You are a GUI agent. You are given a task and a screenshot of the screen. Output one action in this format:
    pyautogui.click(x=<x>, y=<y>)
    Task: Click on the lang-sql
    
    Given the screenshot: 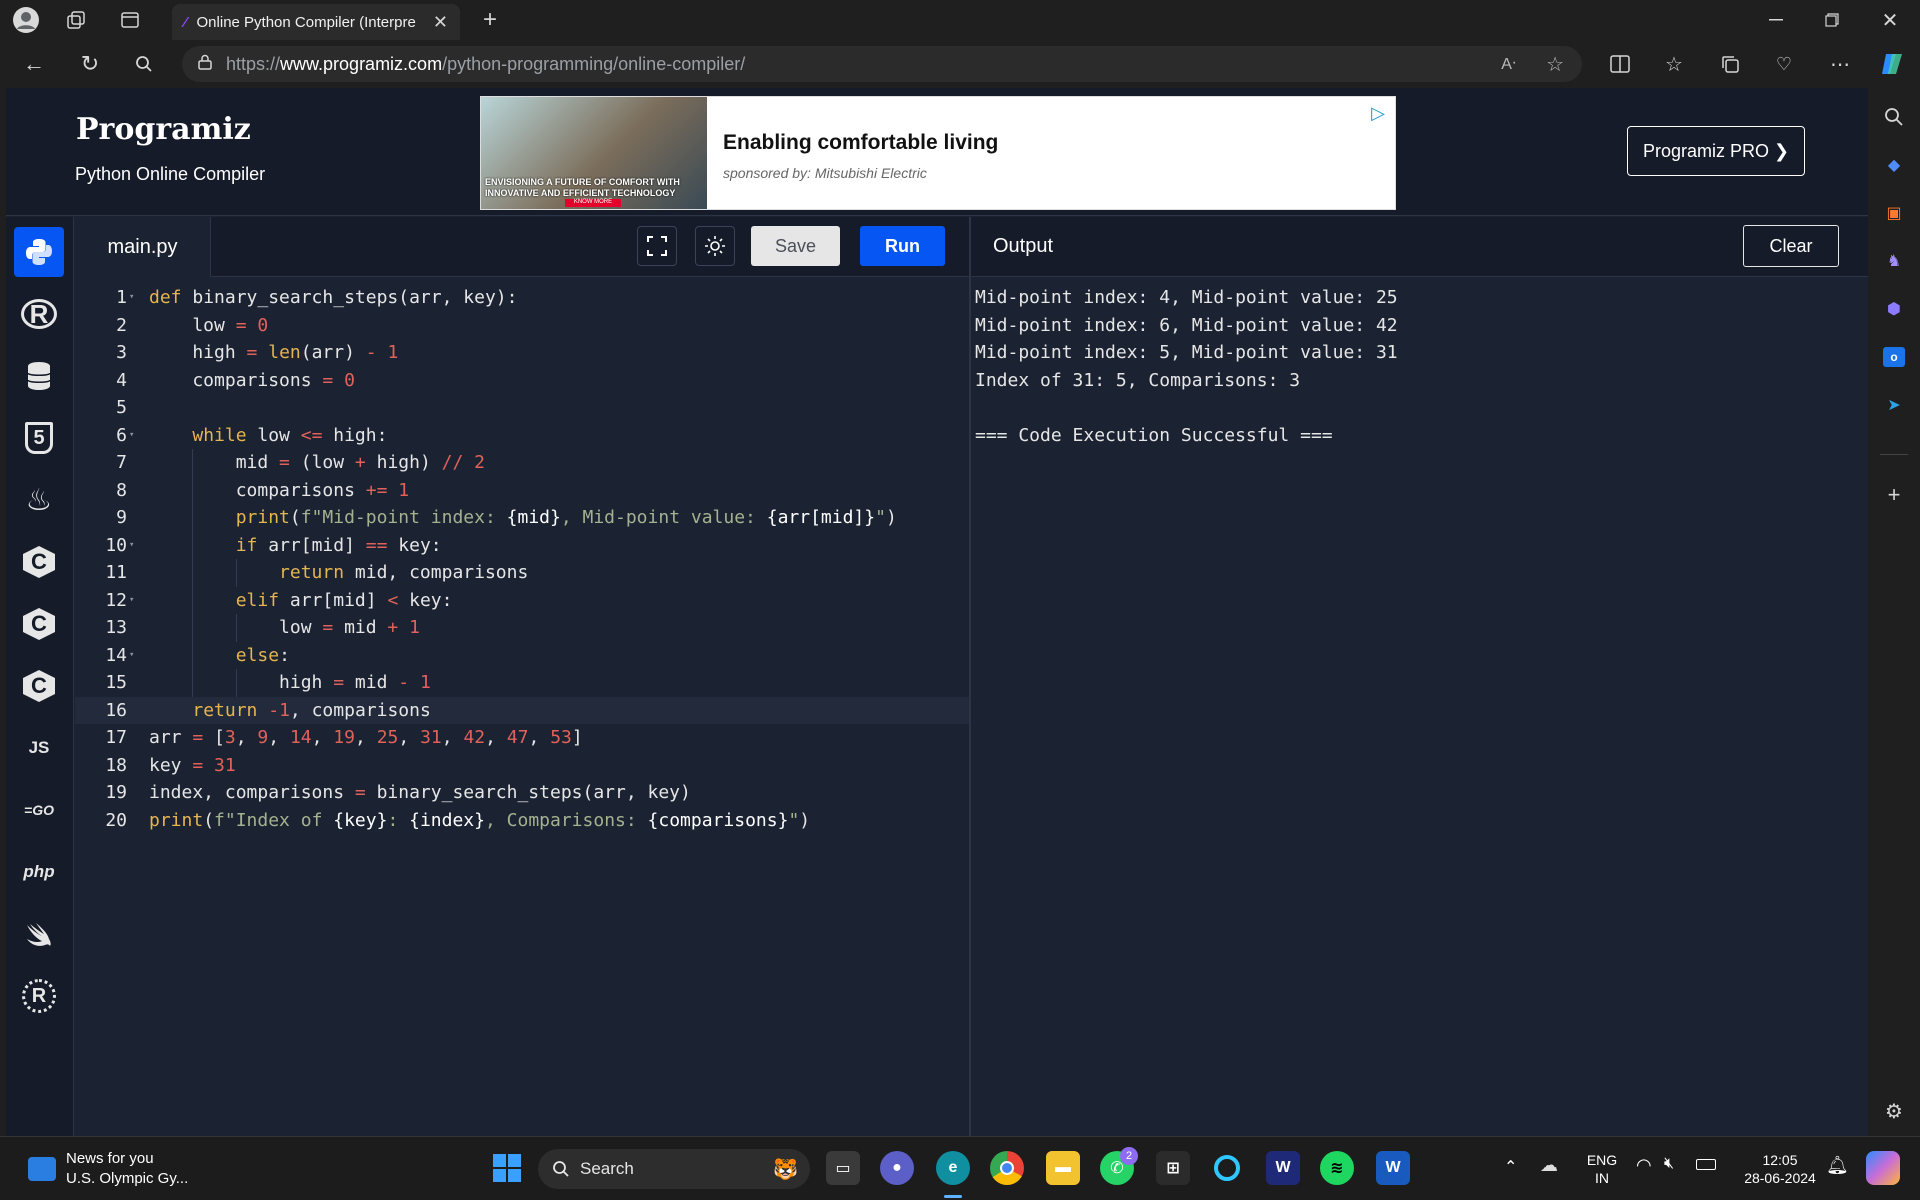 What is the action you would take?
    pyautogui.click(x=39, y=376)
    